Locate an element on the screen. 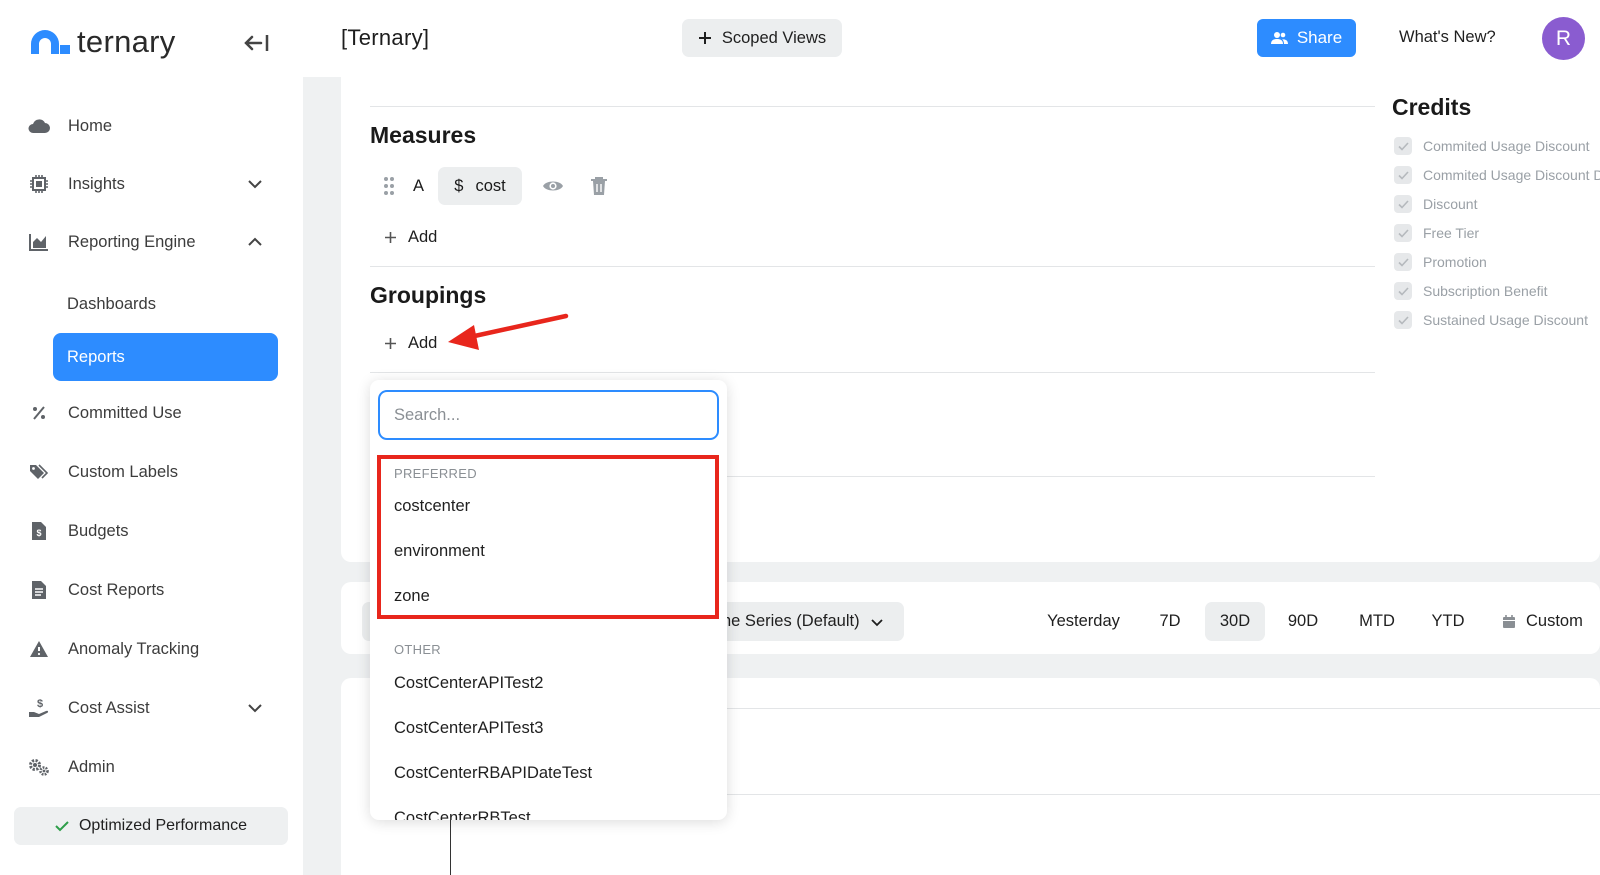 This screenshot has width=1600, height=875. credit-label: Commited Usage Discount D is located at coordinates (1511, 175).